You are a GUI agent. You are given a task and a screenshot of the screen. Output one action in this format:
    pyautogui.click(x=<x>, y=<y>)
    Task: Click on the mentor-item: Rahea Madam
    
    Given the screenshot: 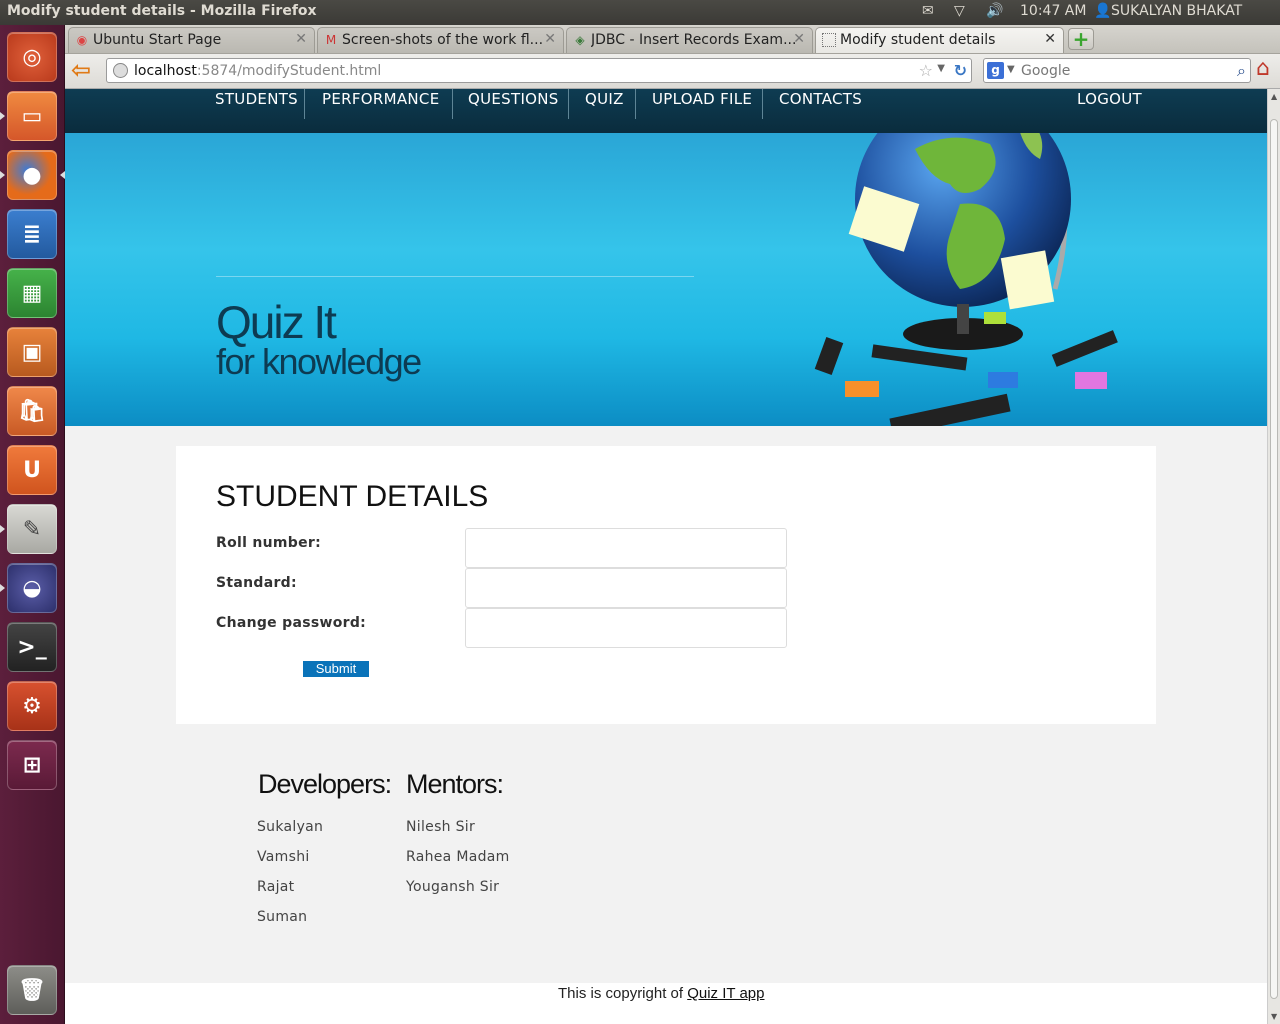 What is the action you would take?
    pyautogui.click(x=458, y=857)
    